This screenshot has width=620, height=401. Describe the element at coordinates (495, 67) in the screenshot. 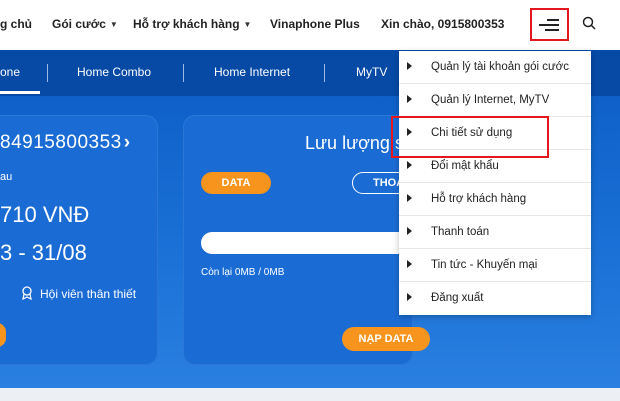

I see `menu-item-manage-account: Quản lý tài khoản gói cước` at that location.